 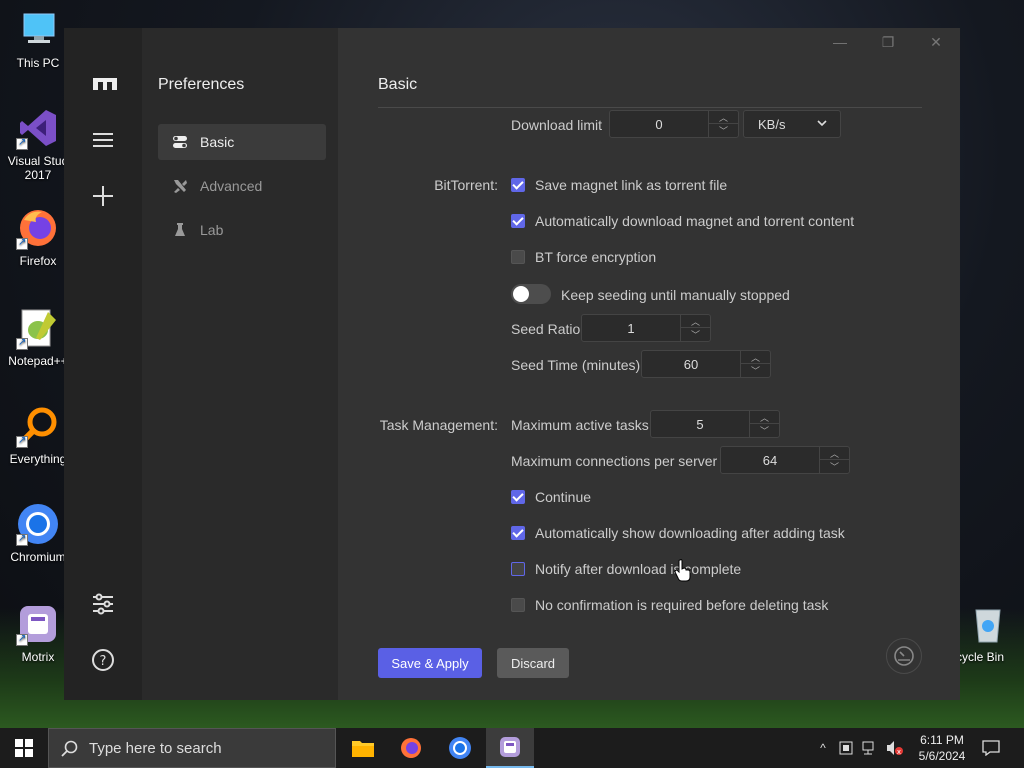 What do you see at coordinates (576, 365) in the screenshot?
I see `seed-time-label: Seed Time (minutes)` at bounding box center [576, 365].